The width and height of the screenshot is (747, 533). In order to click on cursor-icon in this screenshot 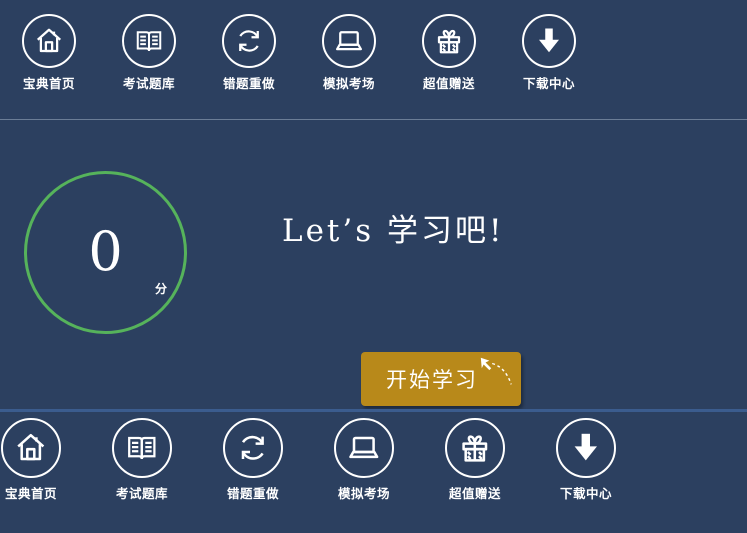, I will do `click(496, 371)`.